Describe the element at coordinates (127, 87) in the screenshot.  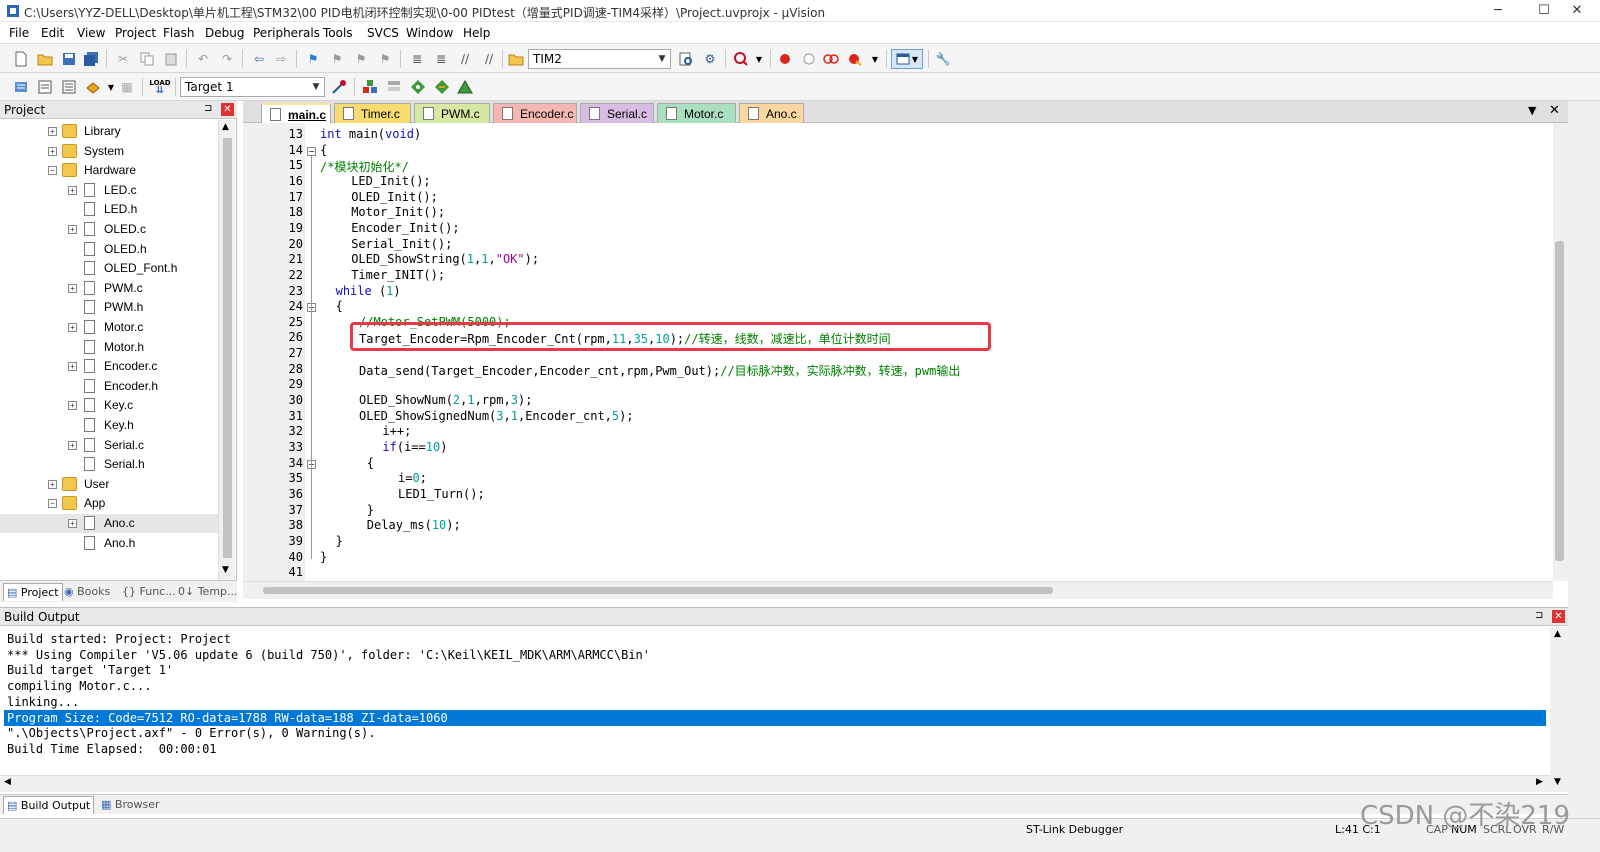
I see `stop-build-icon: ▦` at that location.